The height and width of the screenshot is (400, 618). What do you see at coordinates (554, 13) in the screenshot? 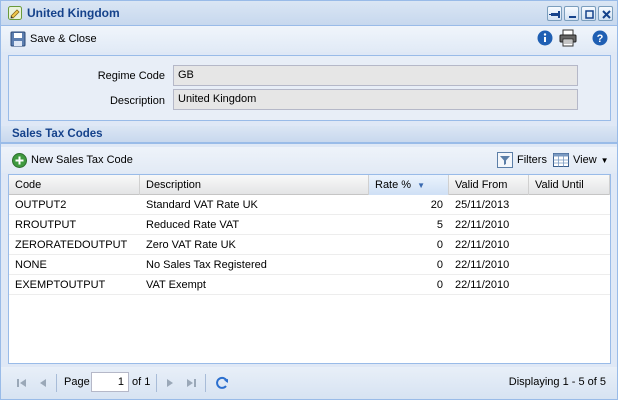
I see `pin-icon` at bounding box center [554, 13].